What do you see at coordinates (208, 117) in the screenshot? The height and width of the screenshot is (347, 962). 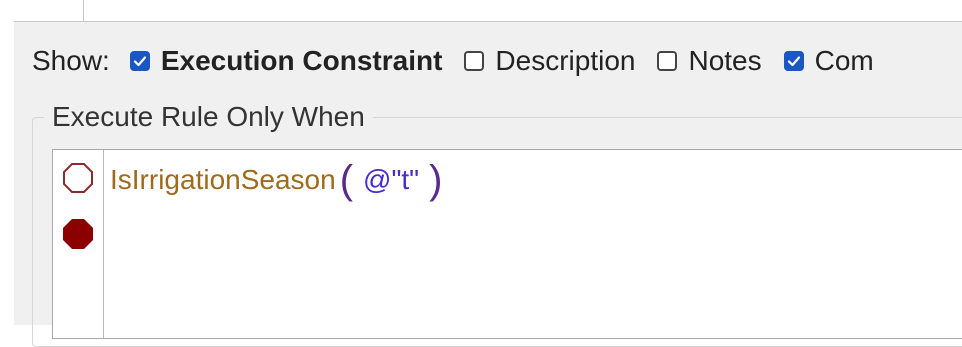 I see `execute-when-legend: Execute Rule Only When` at bounding box center [208, 117].